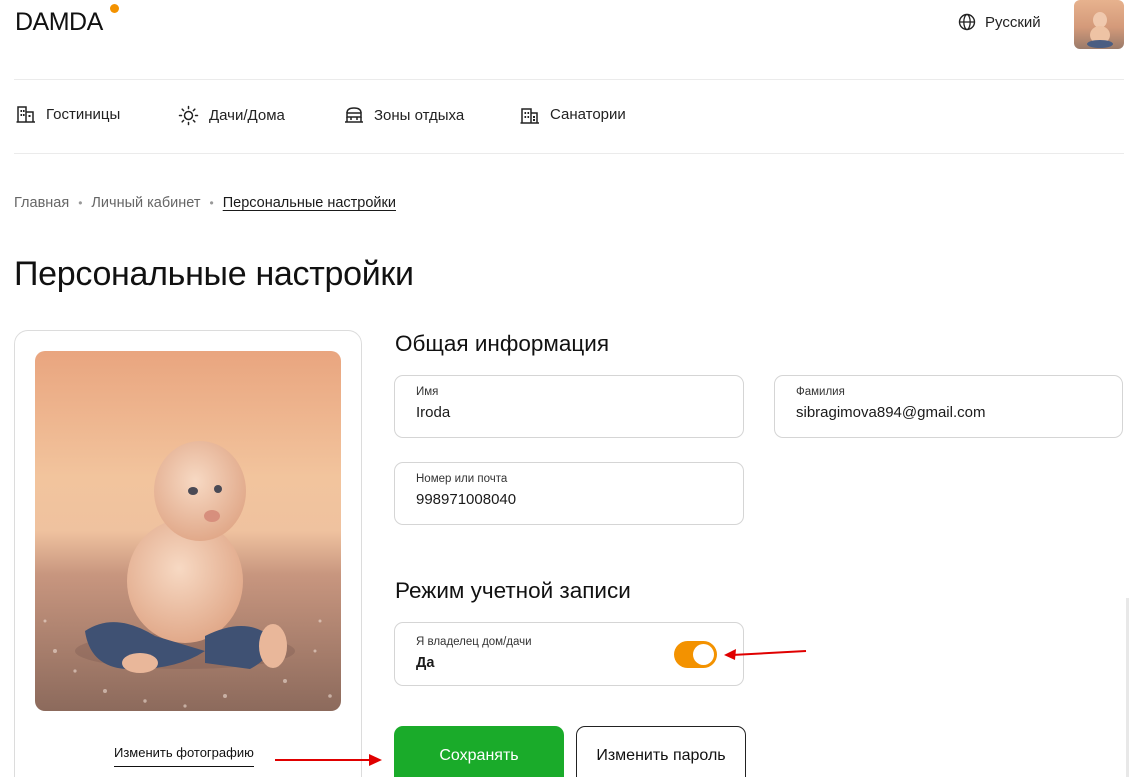 This screenshot has width=1129, height=777. What do you see at coordinates (328, 760) in the screenshot?
I see `annotation-arrow-save` at bounding box center [328, 760].